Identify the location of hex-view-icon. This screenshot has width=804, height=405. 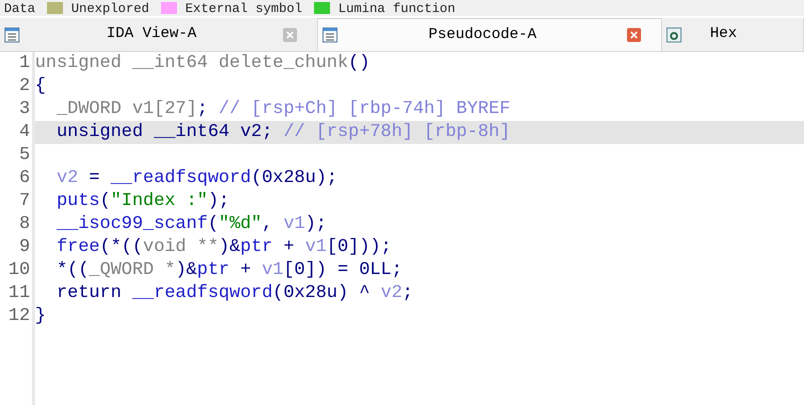
(674, 34).